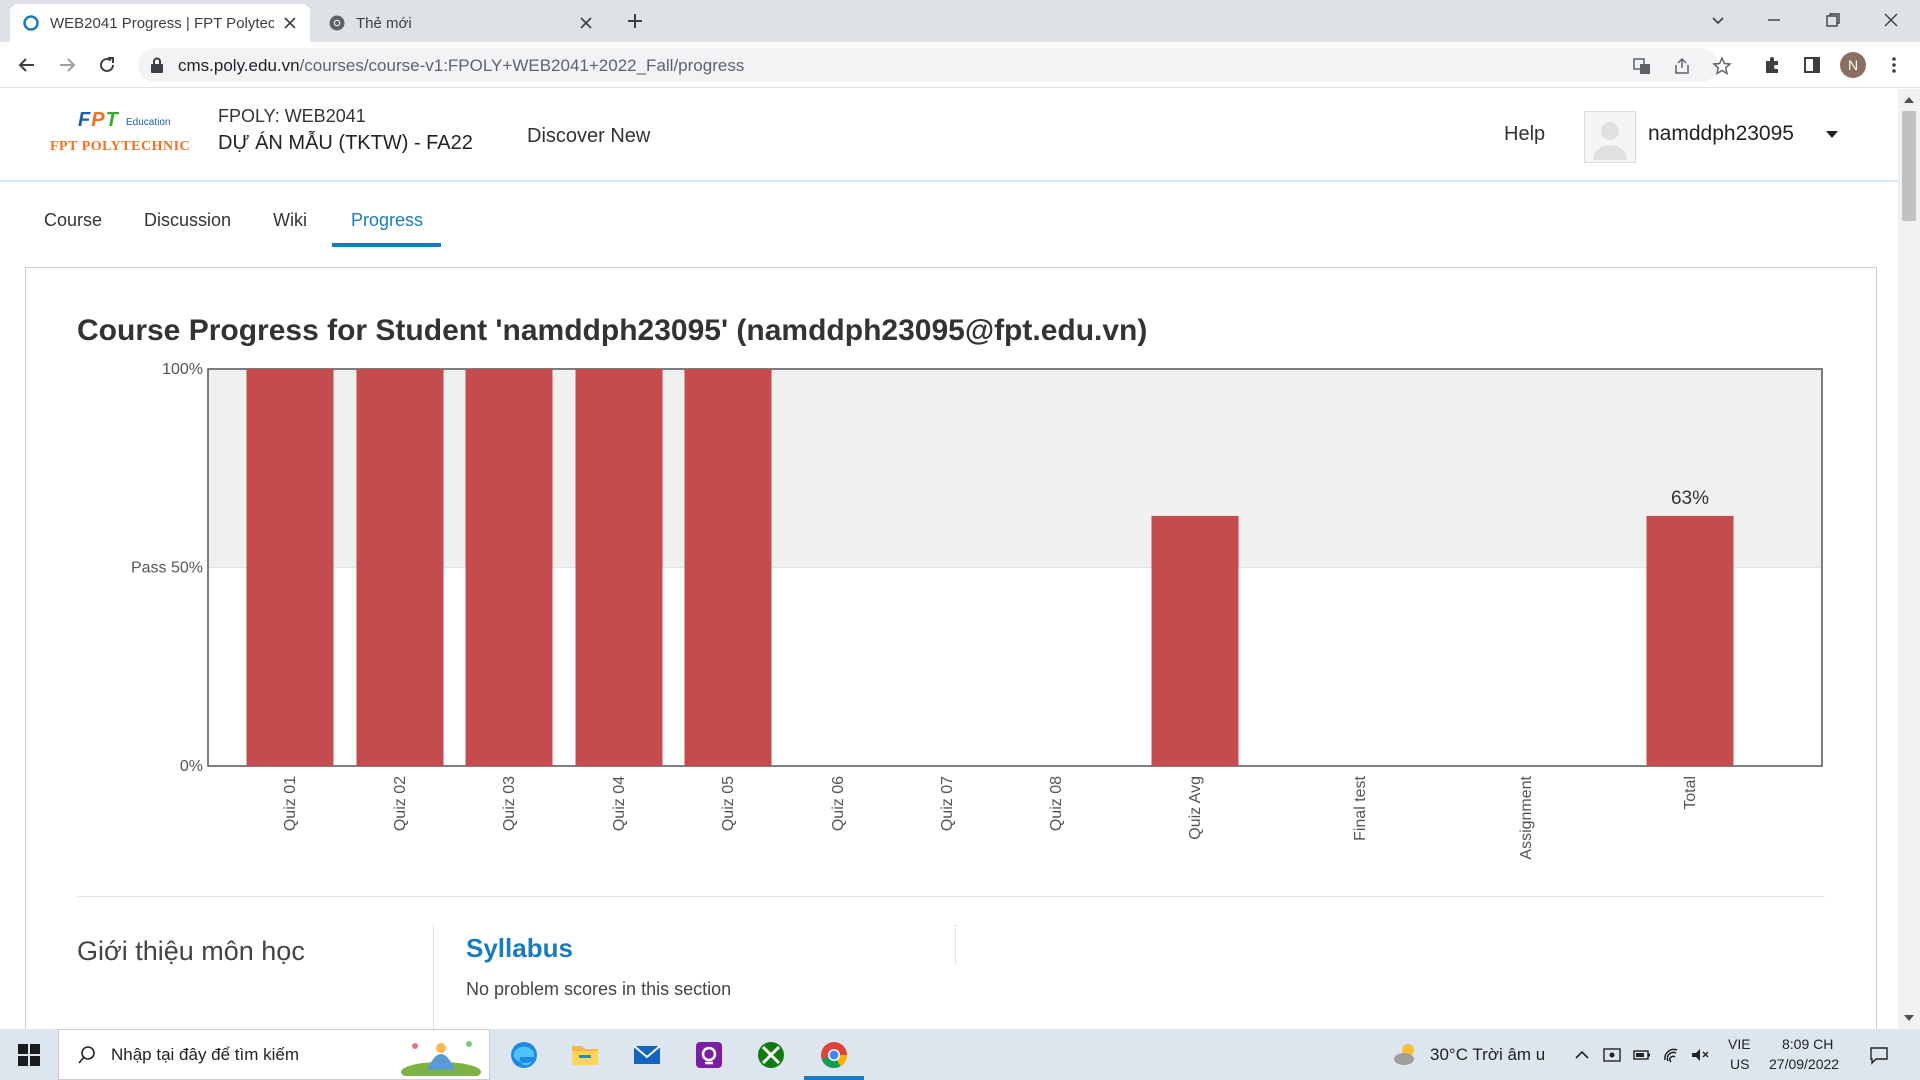 This screenshot has height=1080, width=1920. What do you see at coordinates (1056, 803) in the screenshot?
I see `x-tick-label: Quiz 08` at bounding box center [1056, 803].